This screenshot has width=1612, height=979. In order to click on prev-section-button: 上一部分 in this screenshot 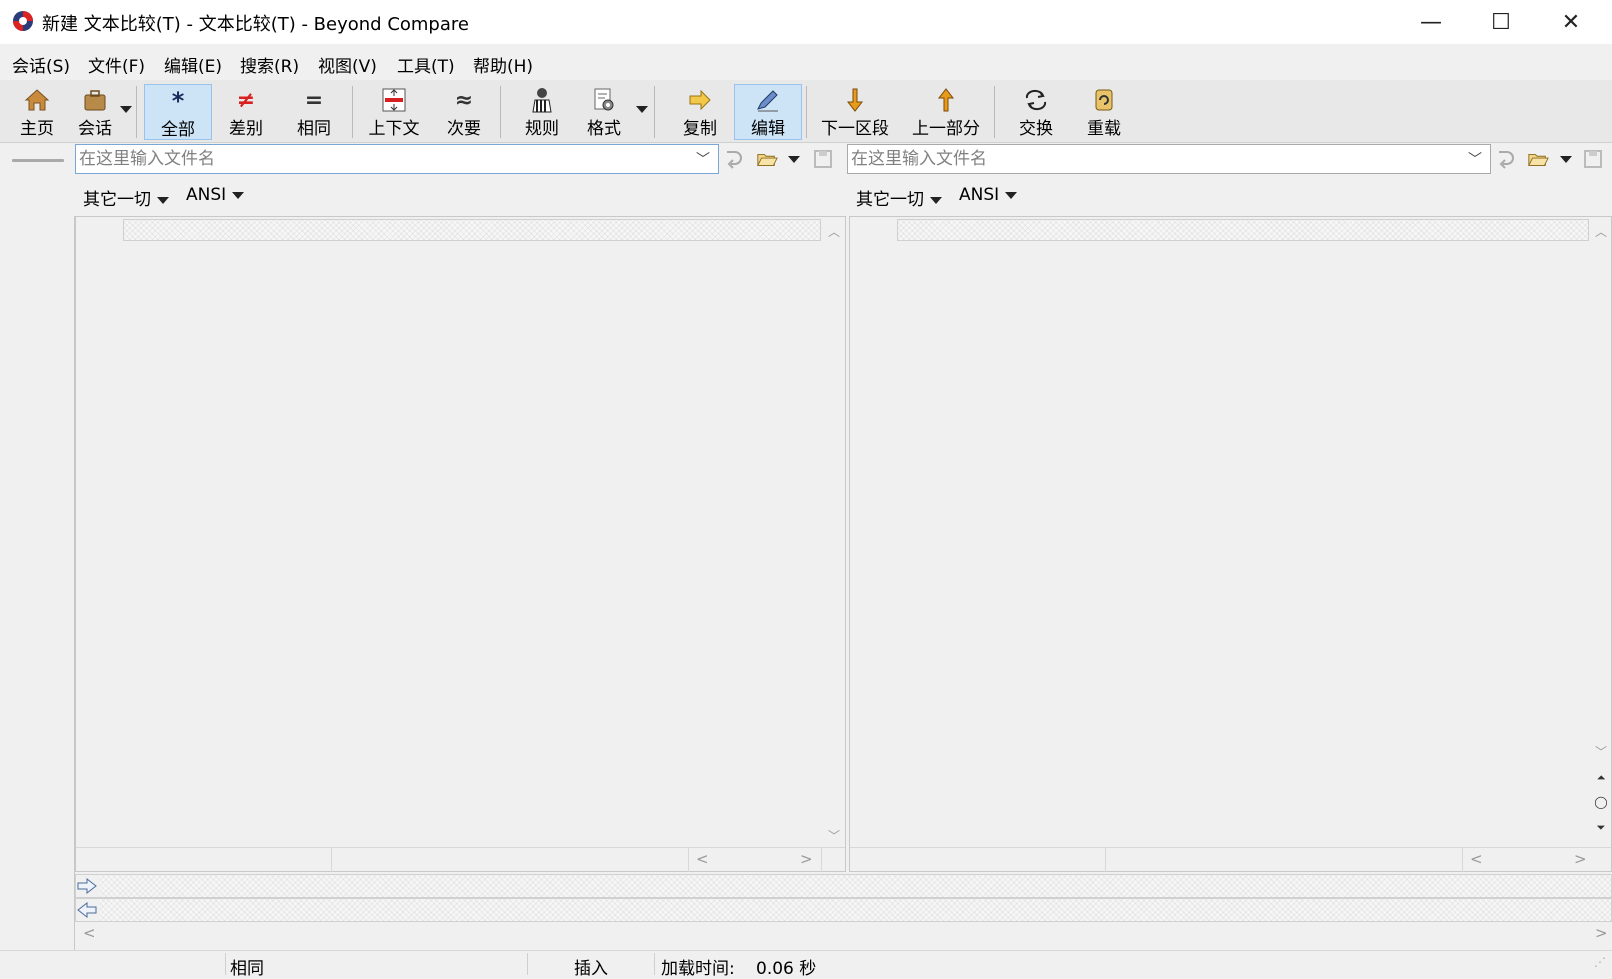, I will do `click(946, 112)`.